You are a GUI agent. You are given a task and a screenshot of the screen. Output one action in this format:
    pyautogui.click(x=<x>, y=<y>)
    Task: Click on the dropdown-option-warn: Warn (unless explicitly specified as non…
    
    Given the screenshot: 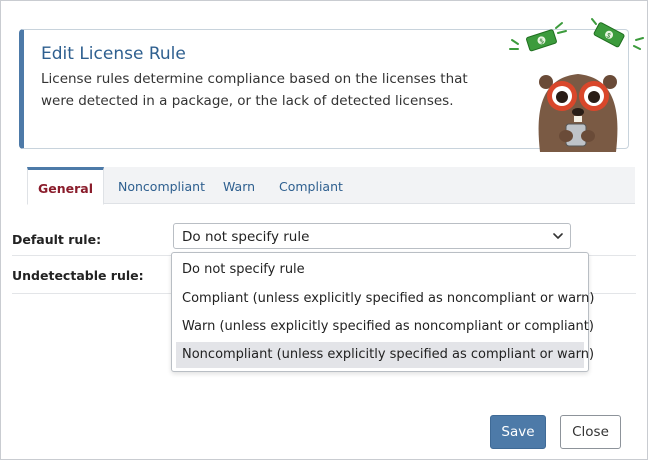 What is the action you would take?
    pyautogui.click(x=385, y=327)
    